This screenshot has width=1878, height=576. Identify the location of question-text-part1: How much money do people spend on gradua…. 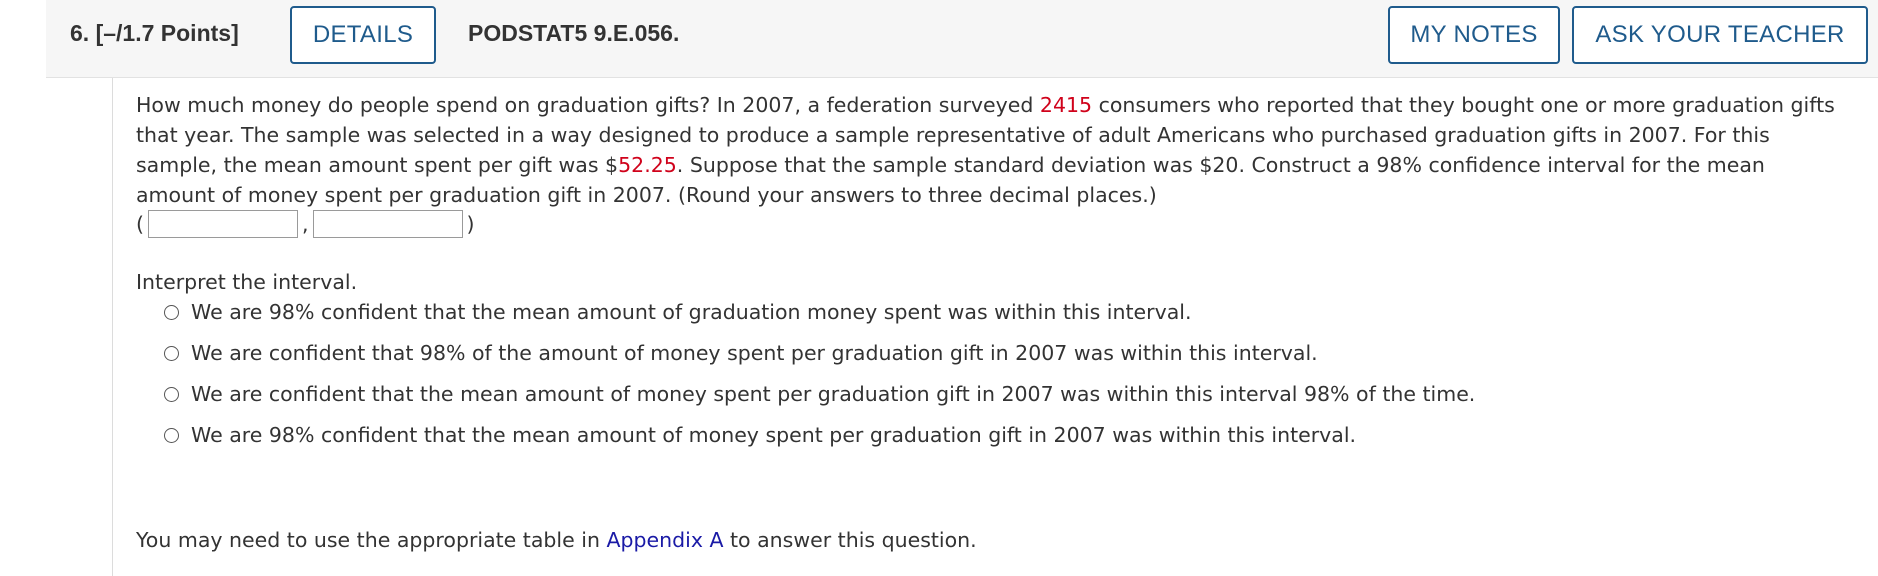
(588, 105).